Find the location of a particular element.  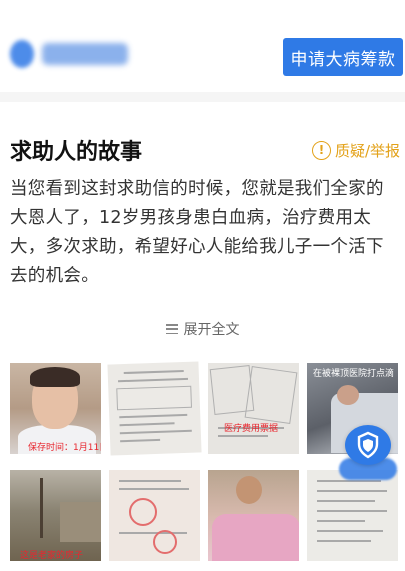

report-link: ! 质疑/举报 is located at coordinates (355, 150).